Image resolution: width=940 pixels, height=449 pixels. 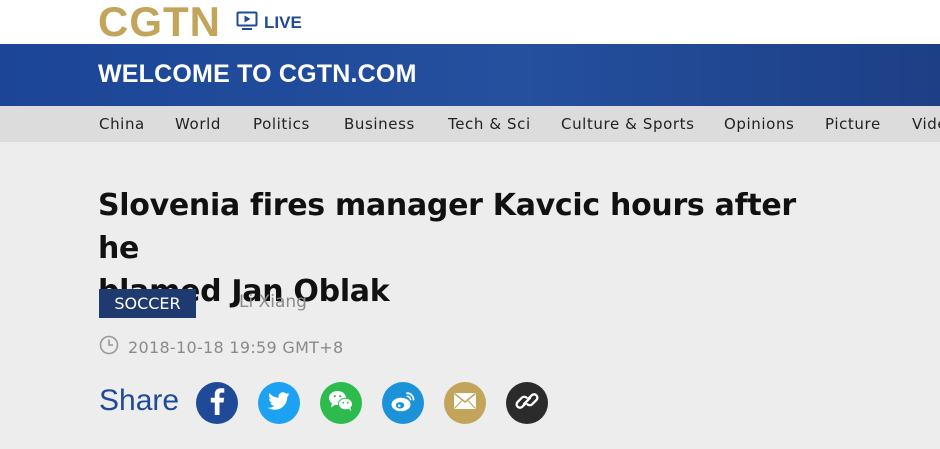 What do you see at coordinates (122, 124) in the screenshot?
I see `nav-item-china: China` at bounding box center [122, 124].